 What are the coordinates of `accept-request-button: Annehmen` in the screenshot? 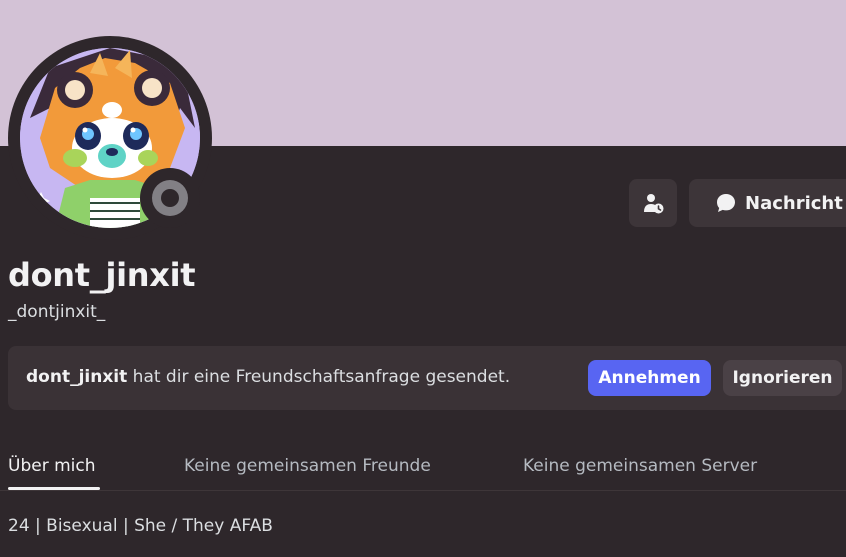 It's located at (649, 378).